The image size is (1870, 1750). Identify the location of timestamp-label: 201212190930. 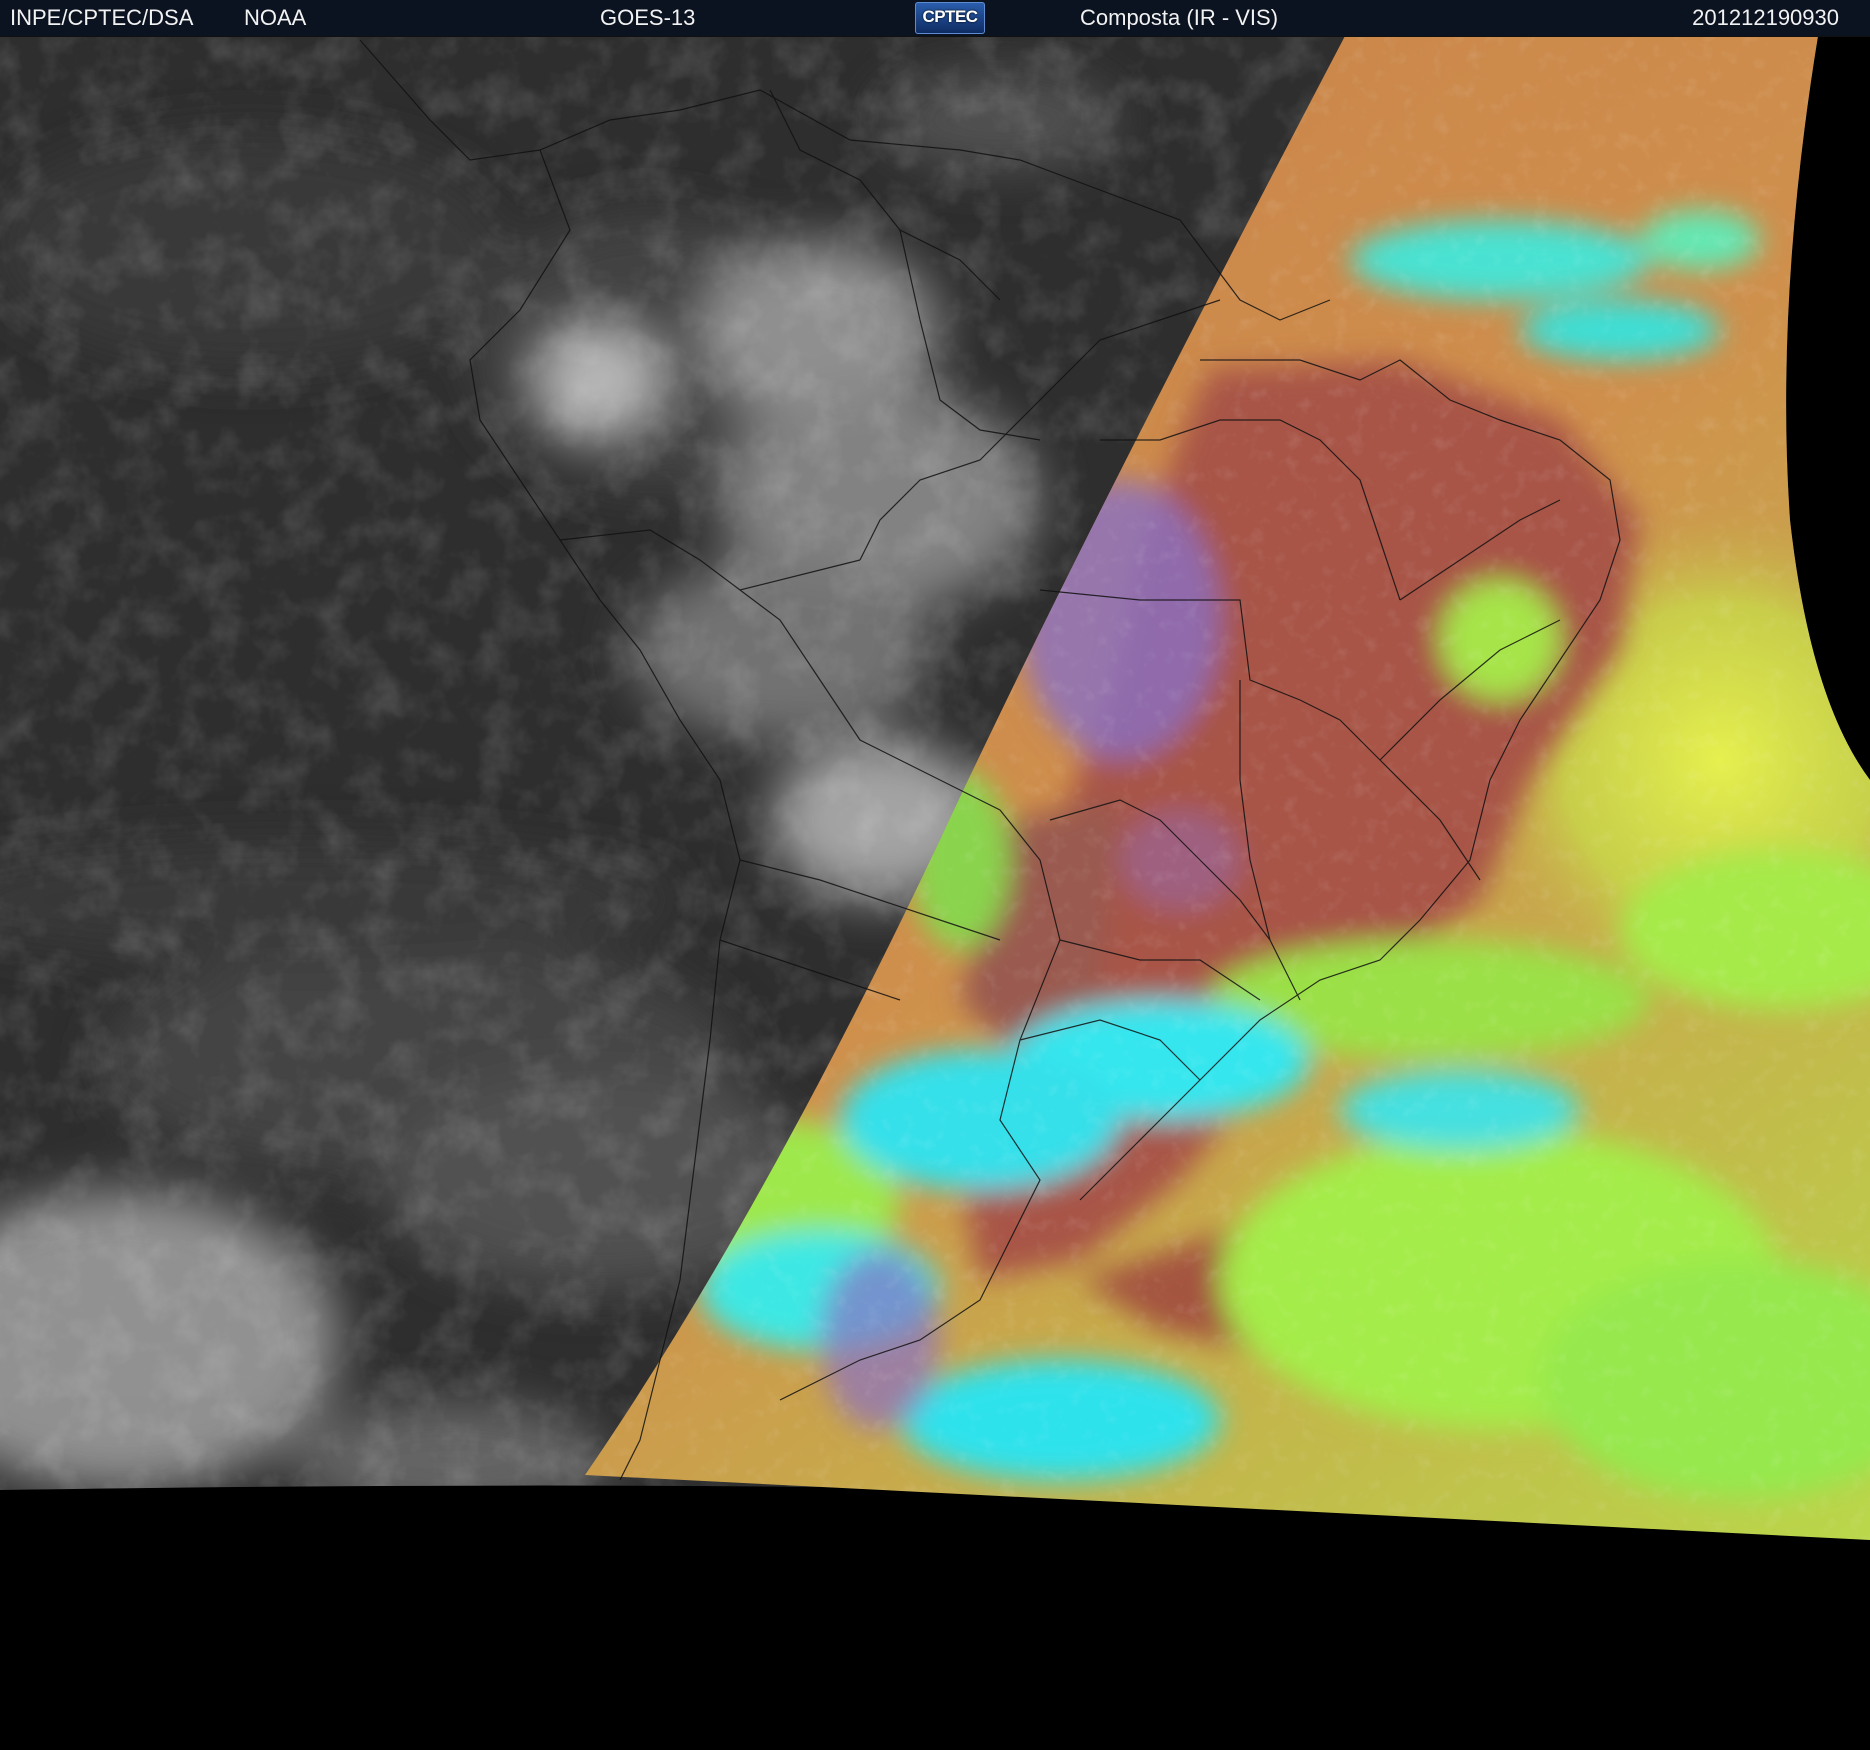
(1765, 17).